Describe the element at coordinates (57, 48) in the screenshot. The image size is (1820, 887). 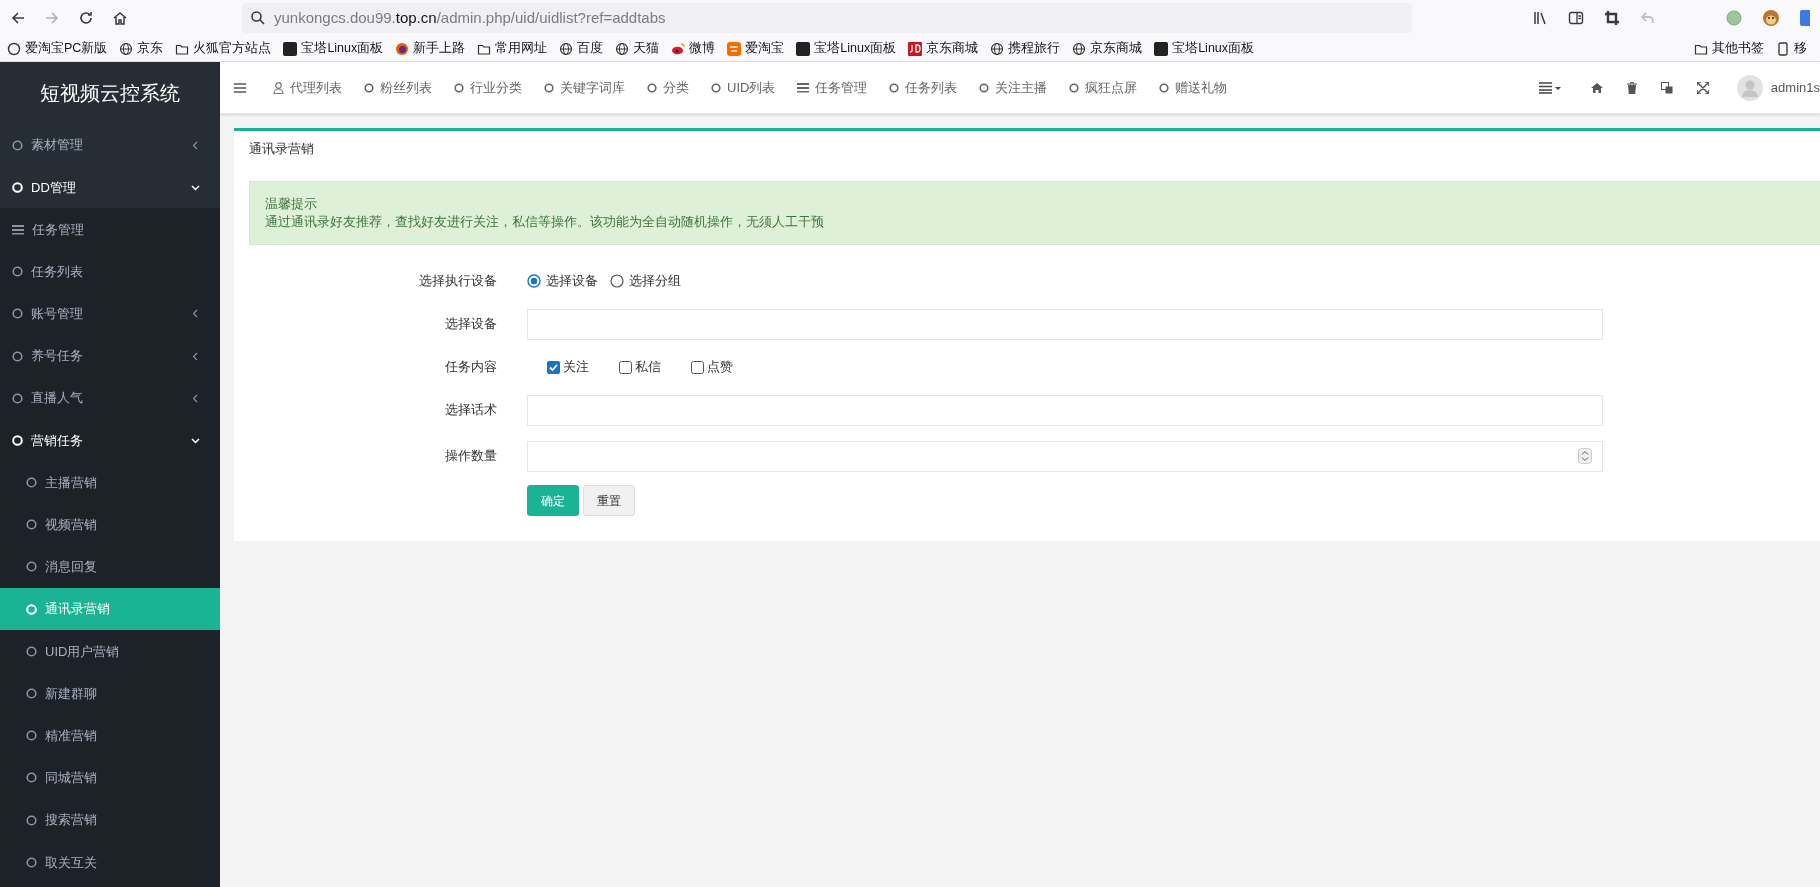
I see `bookmark-link: 爱淘宝PC新版` at that location.